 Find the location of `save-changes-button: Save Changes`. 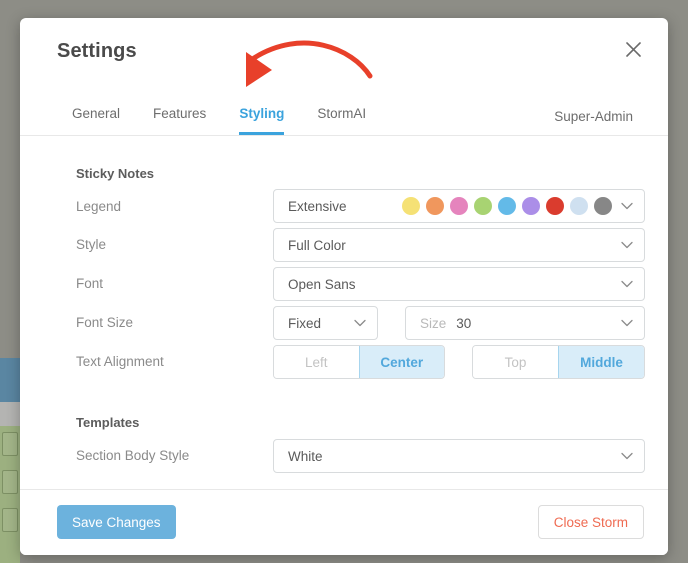

save-changes-button: Save Changes is located at coordinates (116, 522).